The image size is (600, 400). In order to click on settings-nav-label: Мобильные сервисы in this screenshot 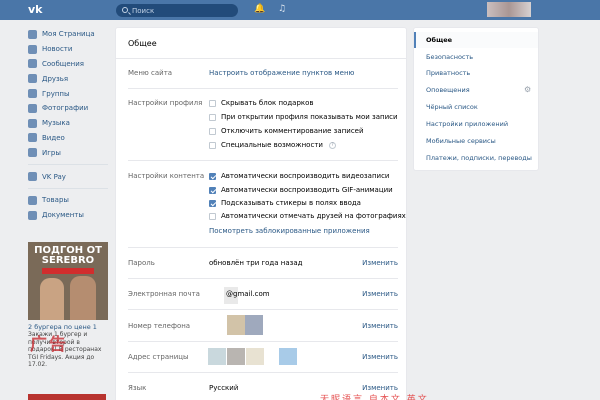, I will do `click(461, 141)`.